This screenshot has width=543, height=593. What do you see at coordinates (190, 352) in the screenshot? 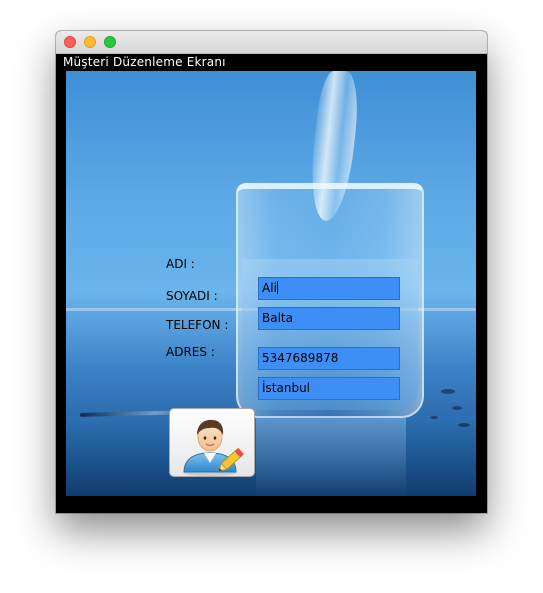
I see `address-label: ADRES :` at bounding box center [190, 352].